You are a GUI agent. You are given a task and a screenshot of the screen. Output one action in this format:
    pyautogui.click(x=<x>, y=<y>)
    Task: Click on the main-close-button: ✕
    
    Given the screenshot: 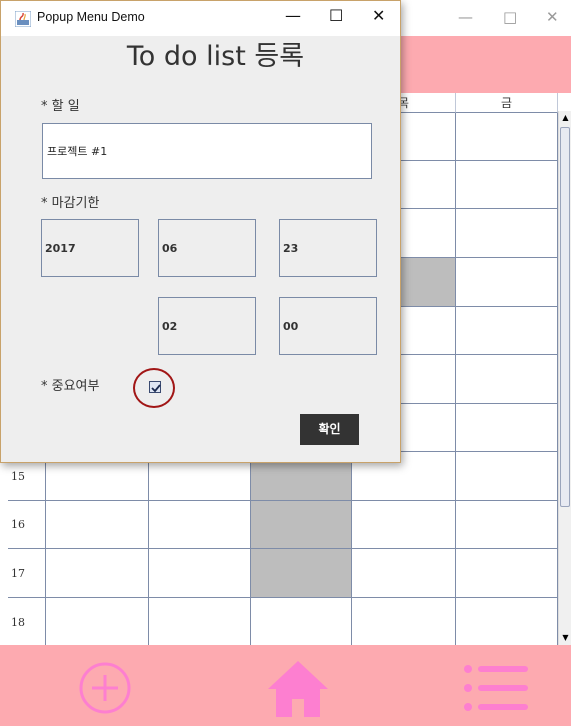 What is the action you would take?
    pyautogui.click(x=552, y=17)
    